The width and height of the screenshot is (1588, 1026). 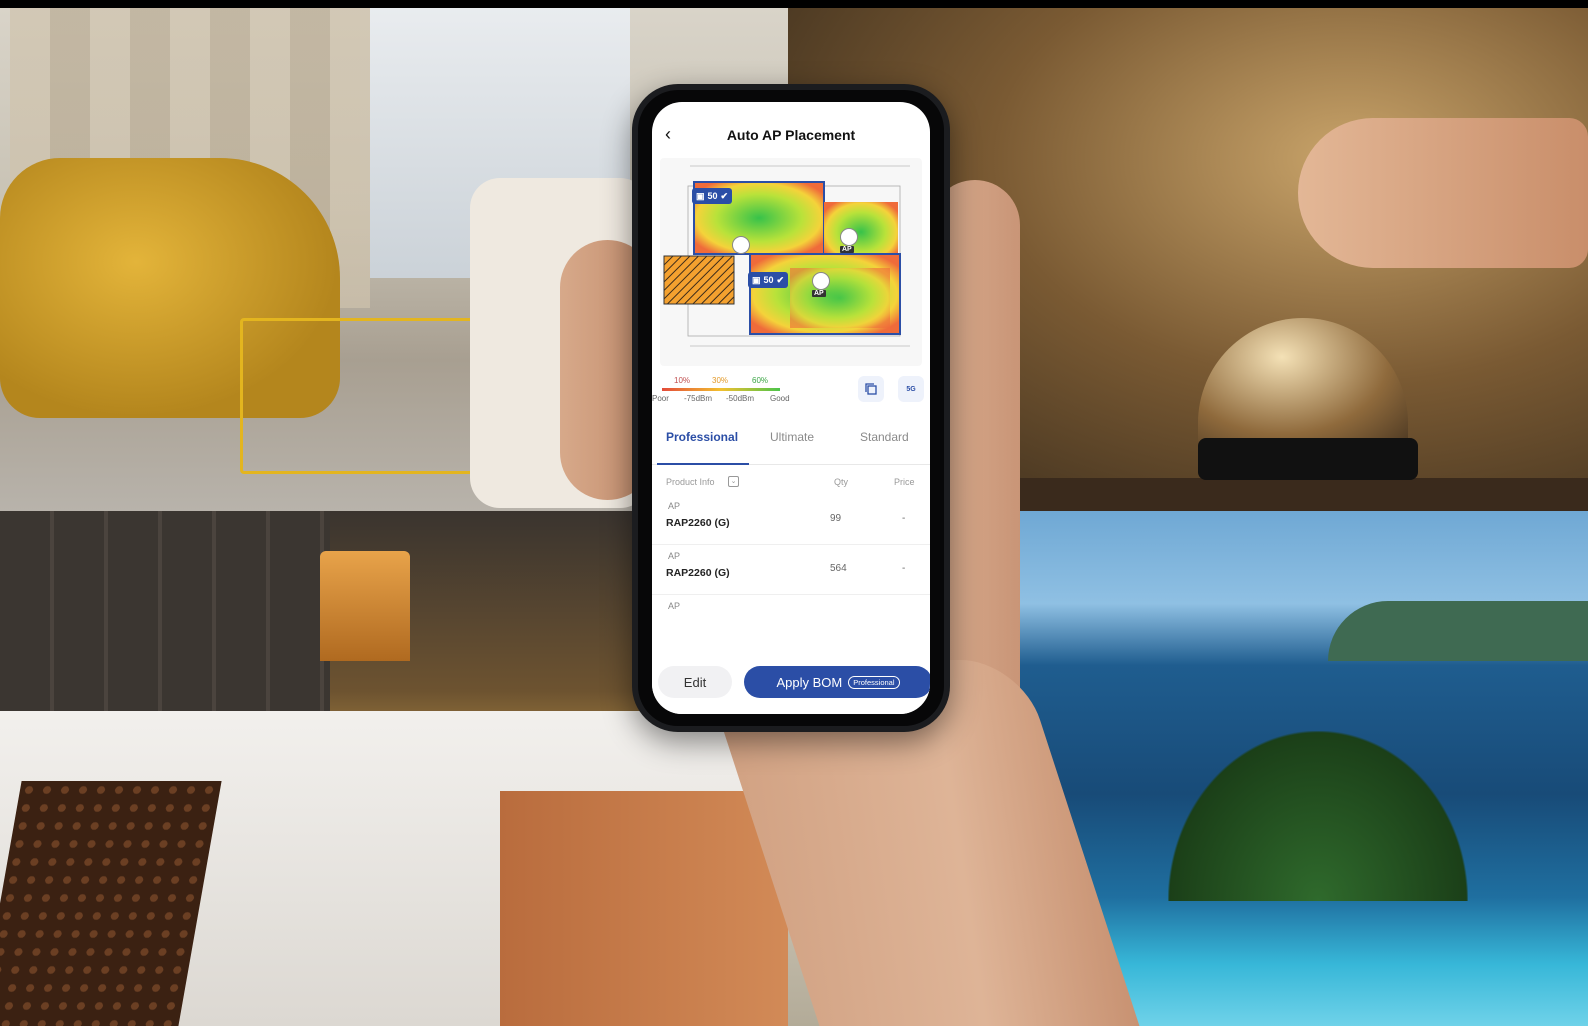 I want to click on legend-label: Good, so click(x=780, y=398).